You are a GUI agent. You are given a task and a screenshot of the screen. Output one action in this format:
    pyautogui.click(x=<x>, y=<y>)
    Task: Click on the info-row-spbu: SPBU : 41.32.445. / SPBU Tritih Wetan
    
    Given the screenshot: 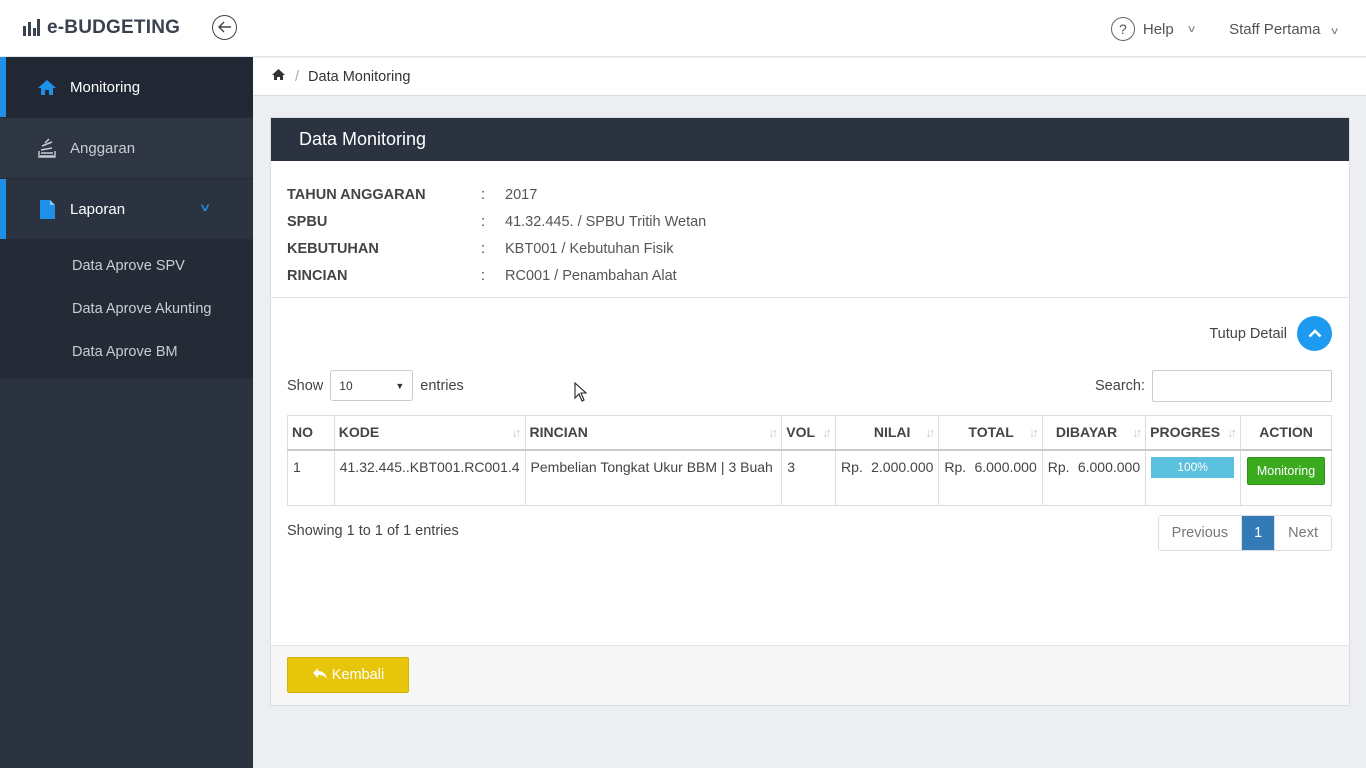 What is the action you would take?
    pyautogui.click(x=818, y=221)
    